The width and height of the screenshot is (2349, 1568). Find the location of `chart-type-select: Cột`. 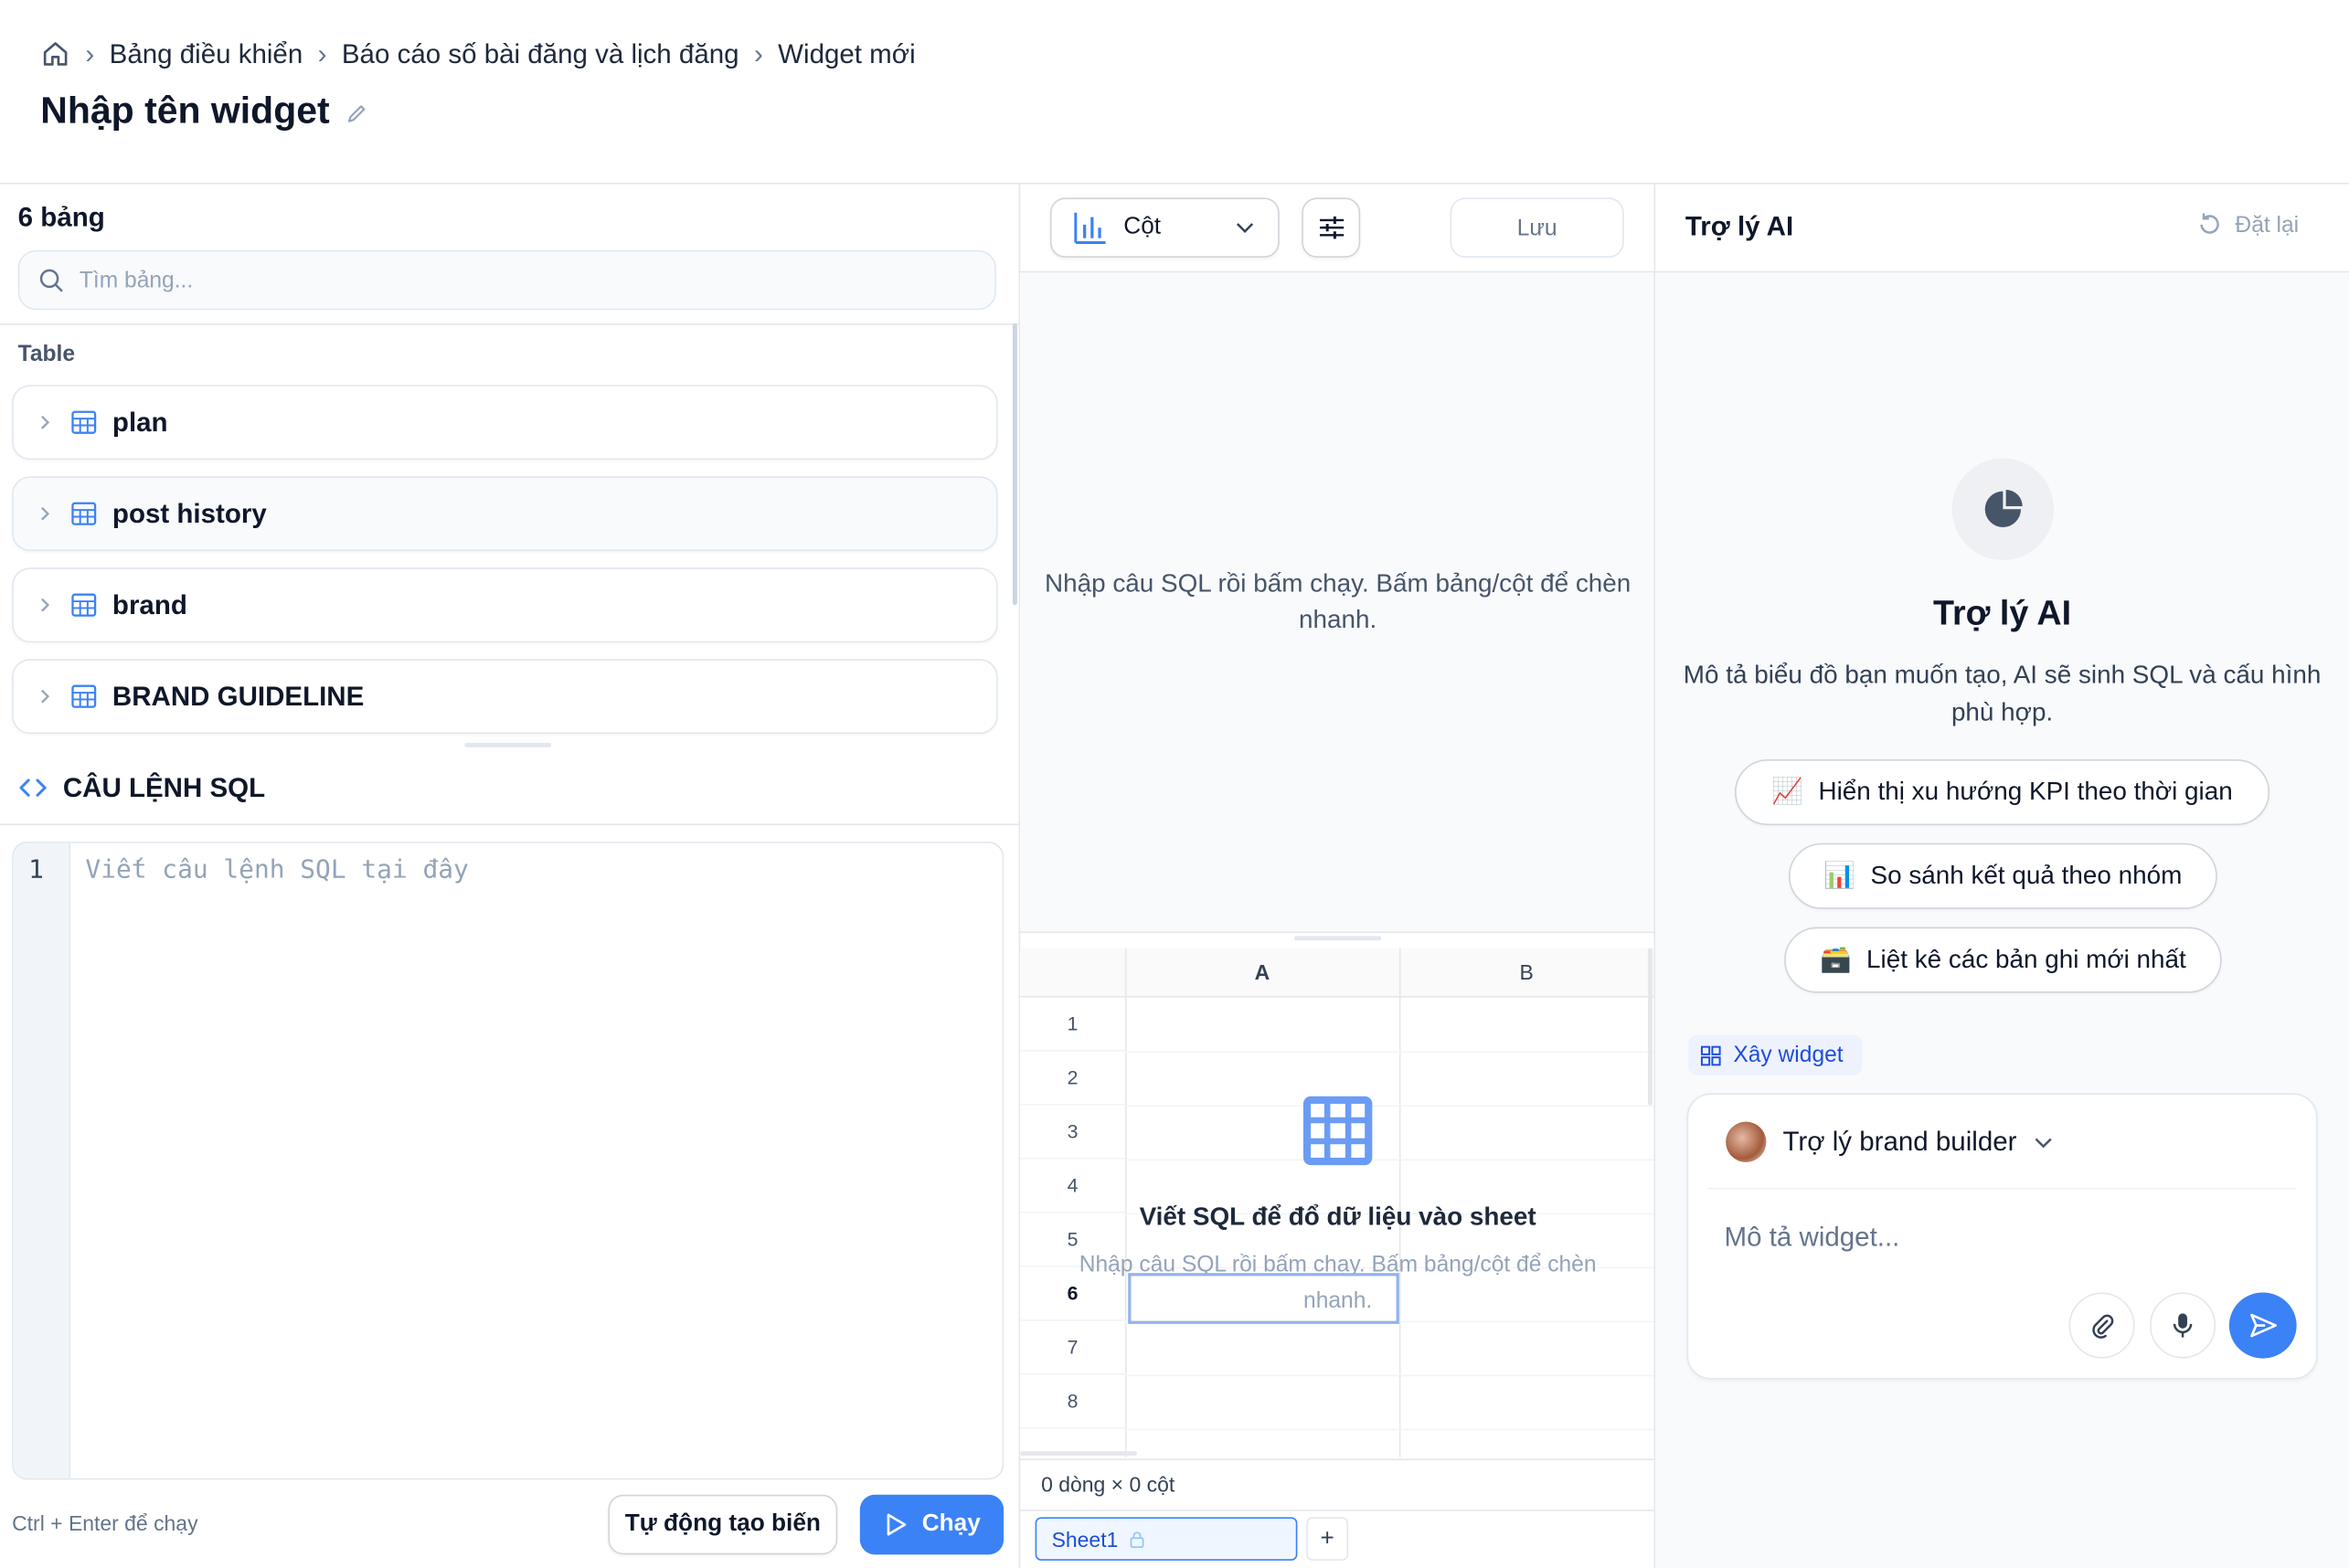

chart-type-select: Cột is located at coordinates (1164, 228).